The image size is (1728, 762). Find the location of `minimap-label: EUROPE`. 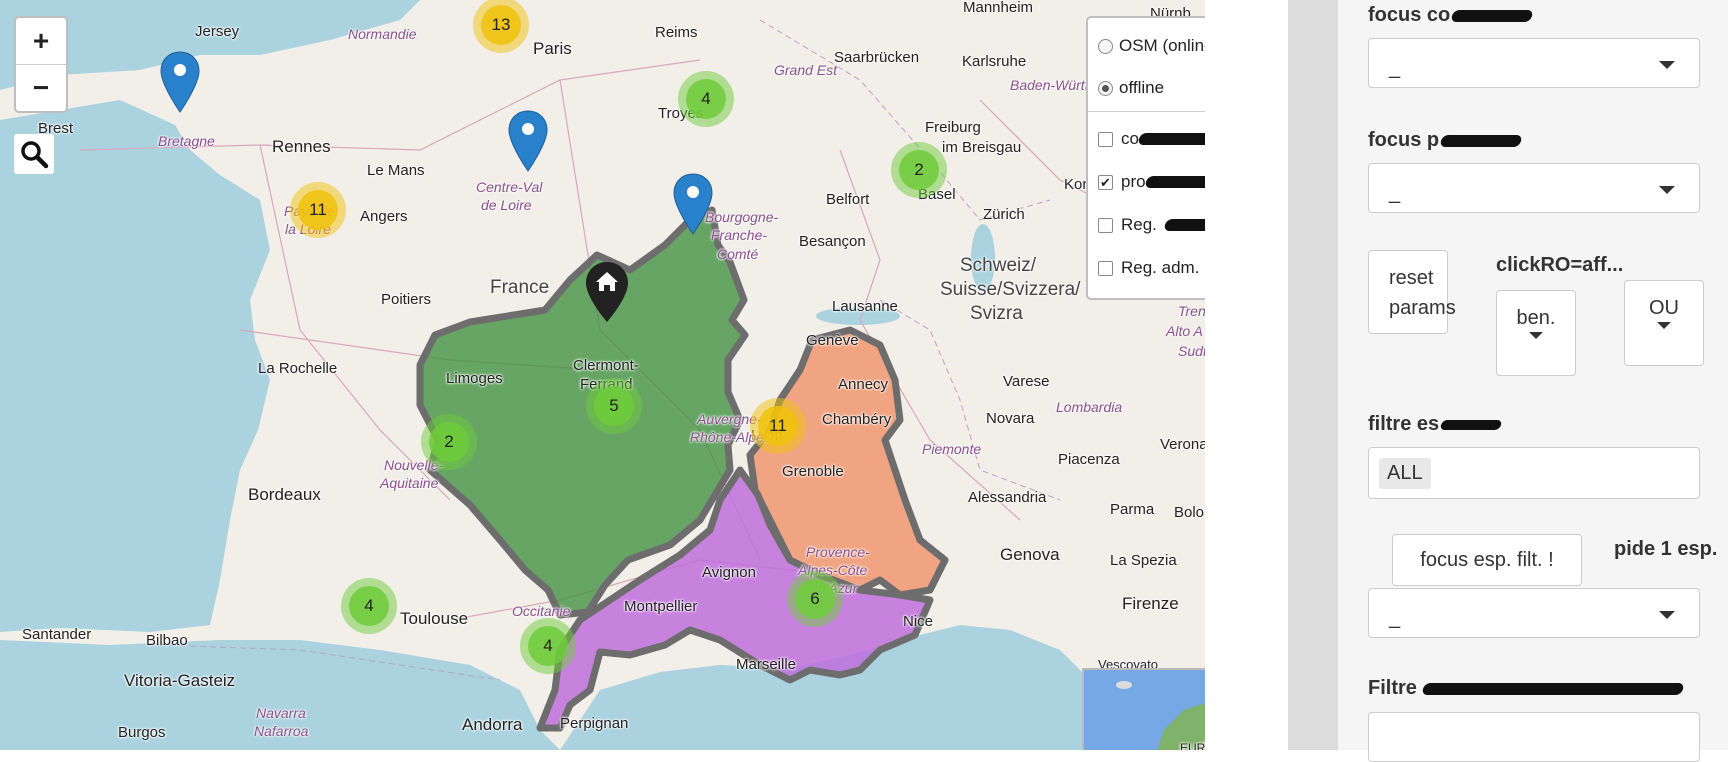

minimap-label: EUROPE is located at coordinates (1192, 745).